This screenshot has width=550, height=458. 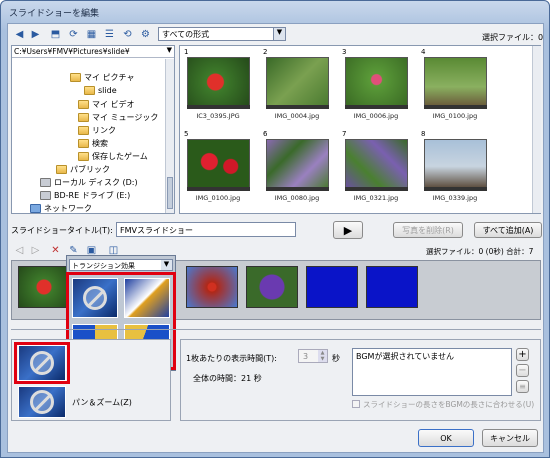 I want to click on transition-option, so click(x=147, y=298).